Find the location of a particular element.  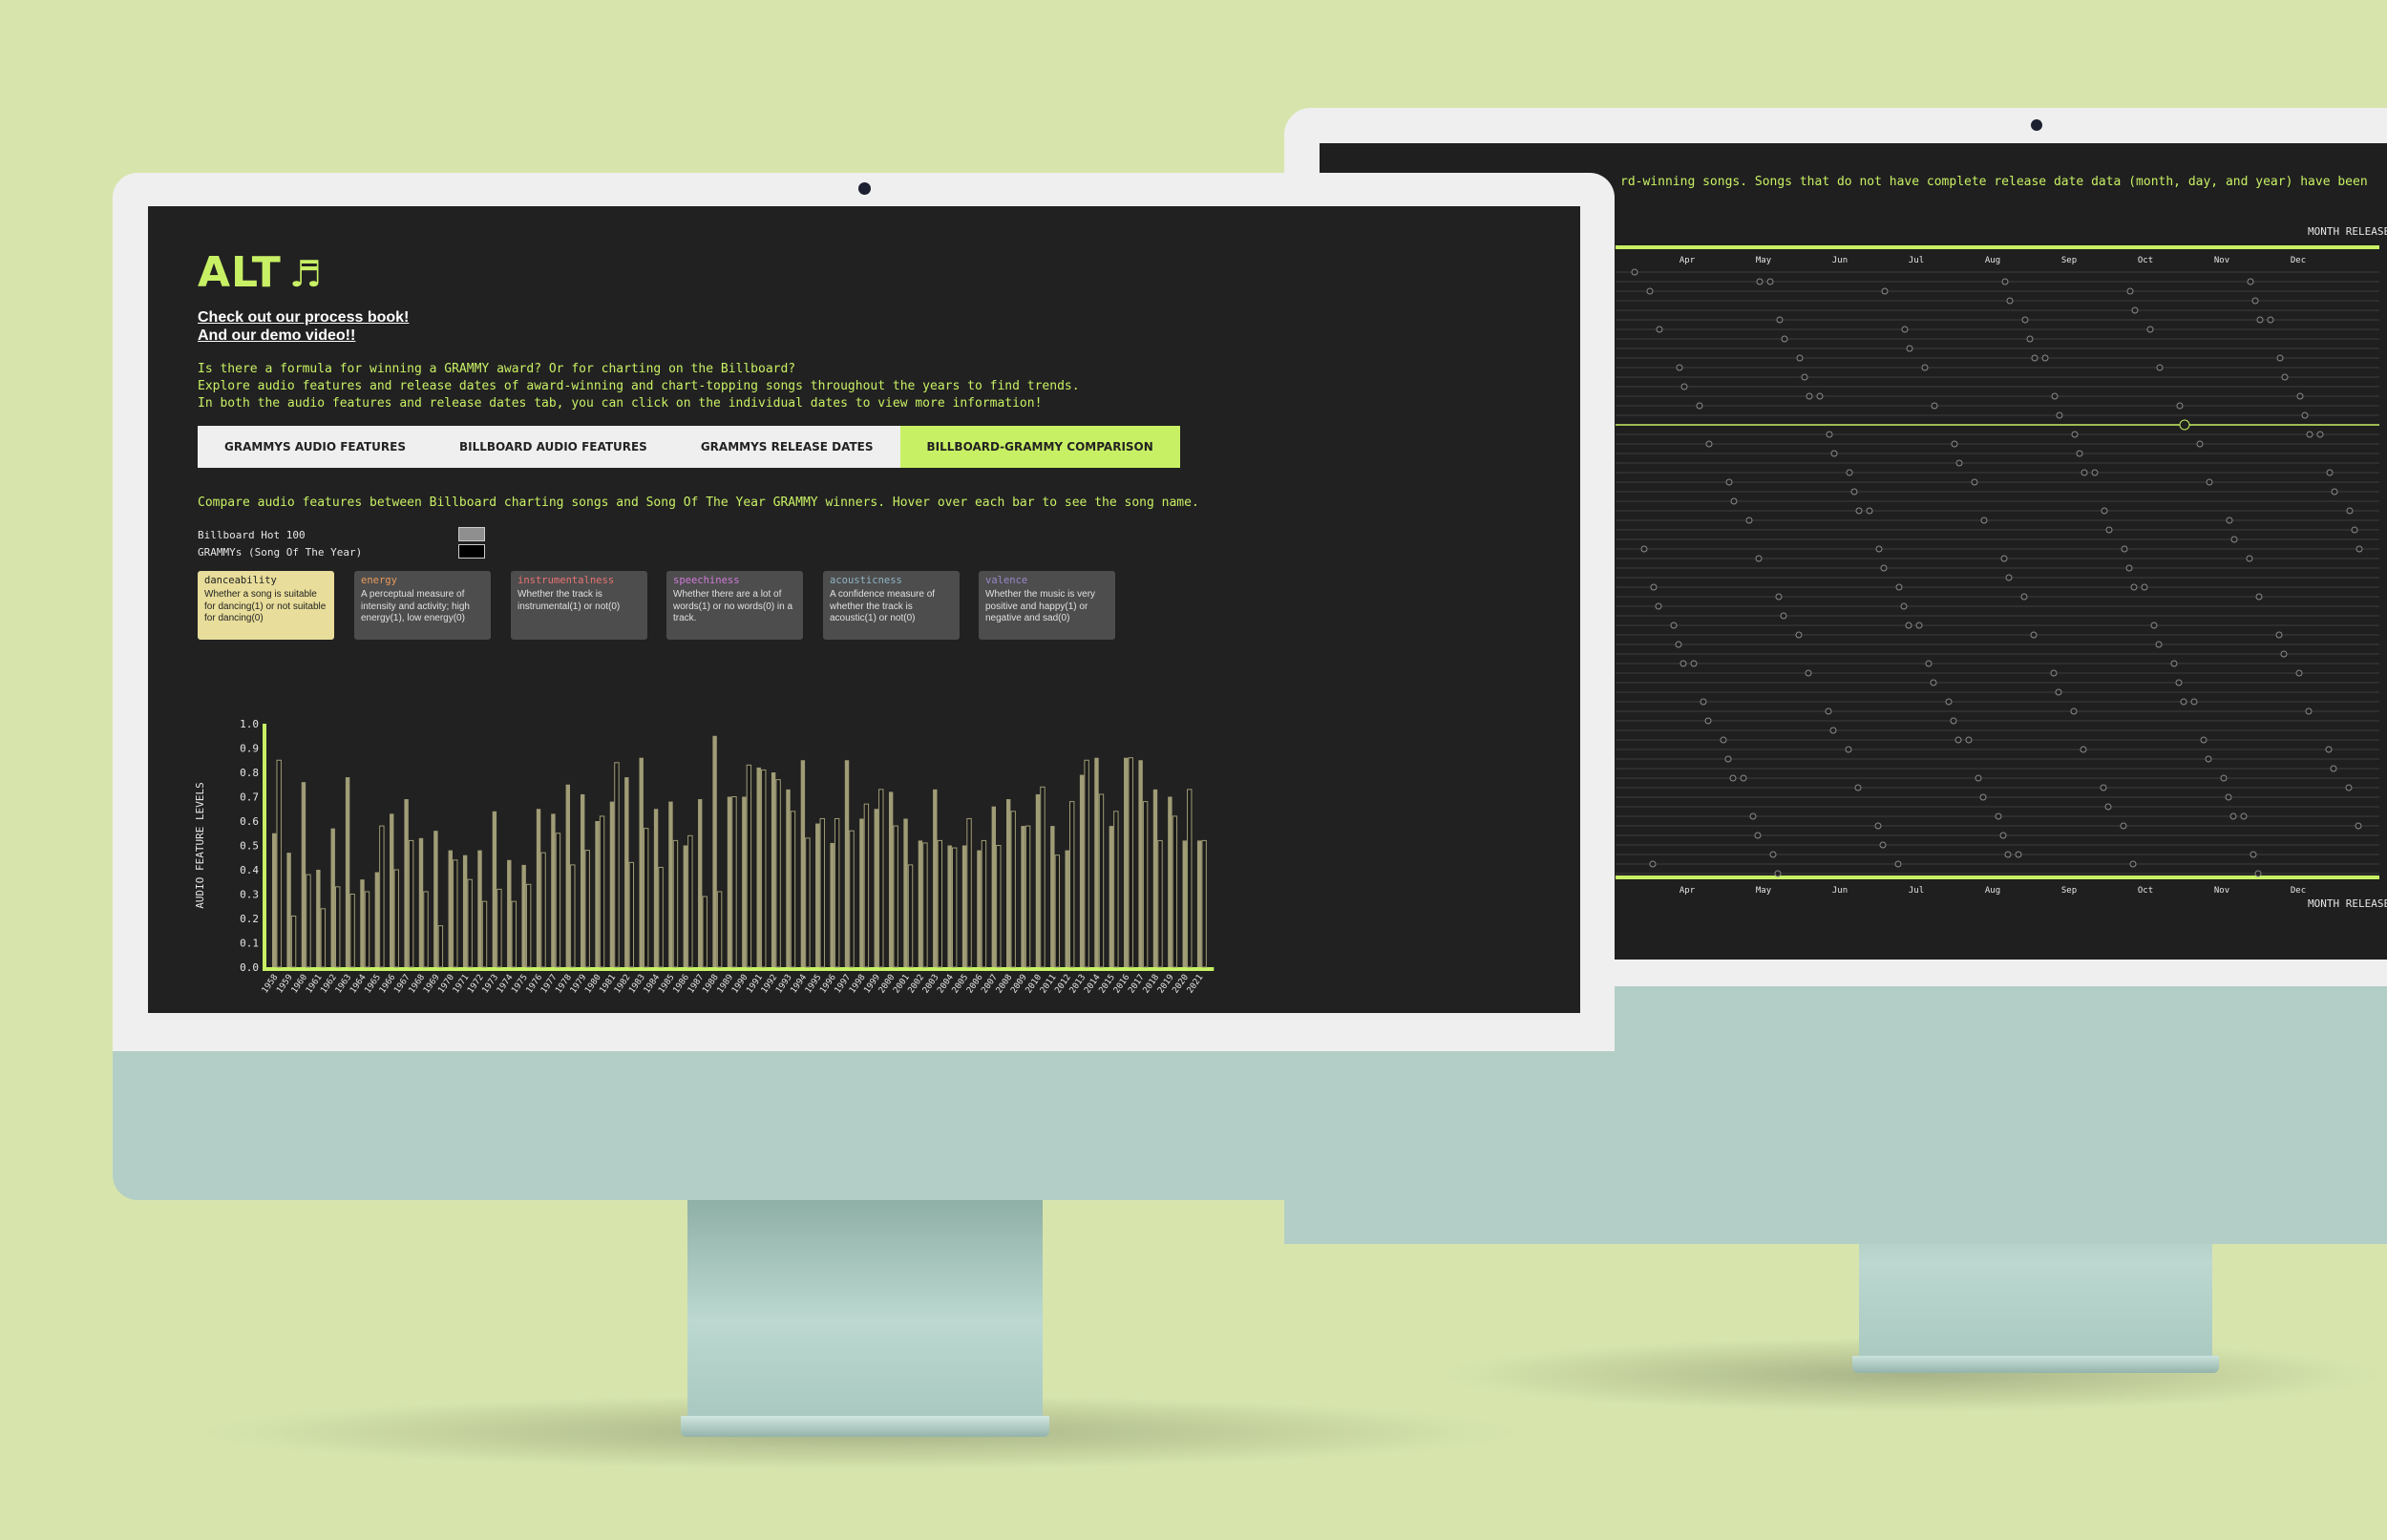

tab-billboard-grammy-comparison: BILLBOARD-GRAMMY COMPARISON is located at coordinates (1039, 447).